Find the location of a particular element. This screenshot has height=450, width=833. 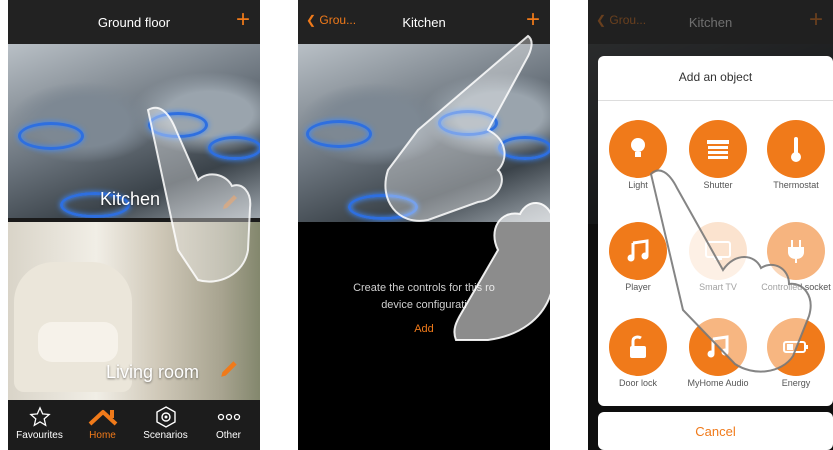

scenario-icon is located at coordinates (165, 417).